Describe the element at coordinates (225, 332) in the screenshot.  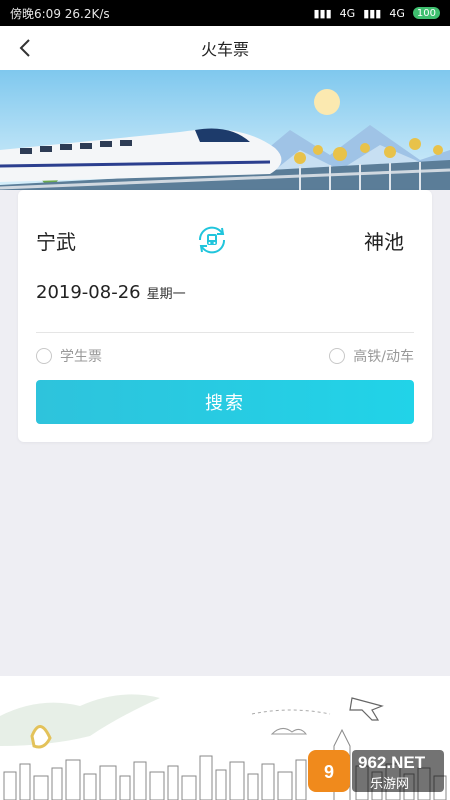
I see `divider` at that location.